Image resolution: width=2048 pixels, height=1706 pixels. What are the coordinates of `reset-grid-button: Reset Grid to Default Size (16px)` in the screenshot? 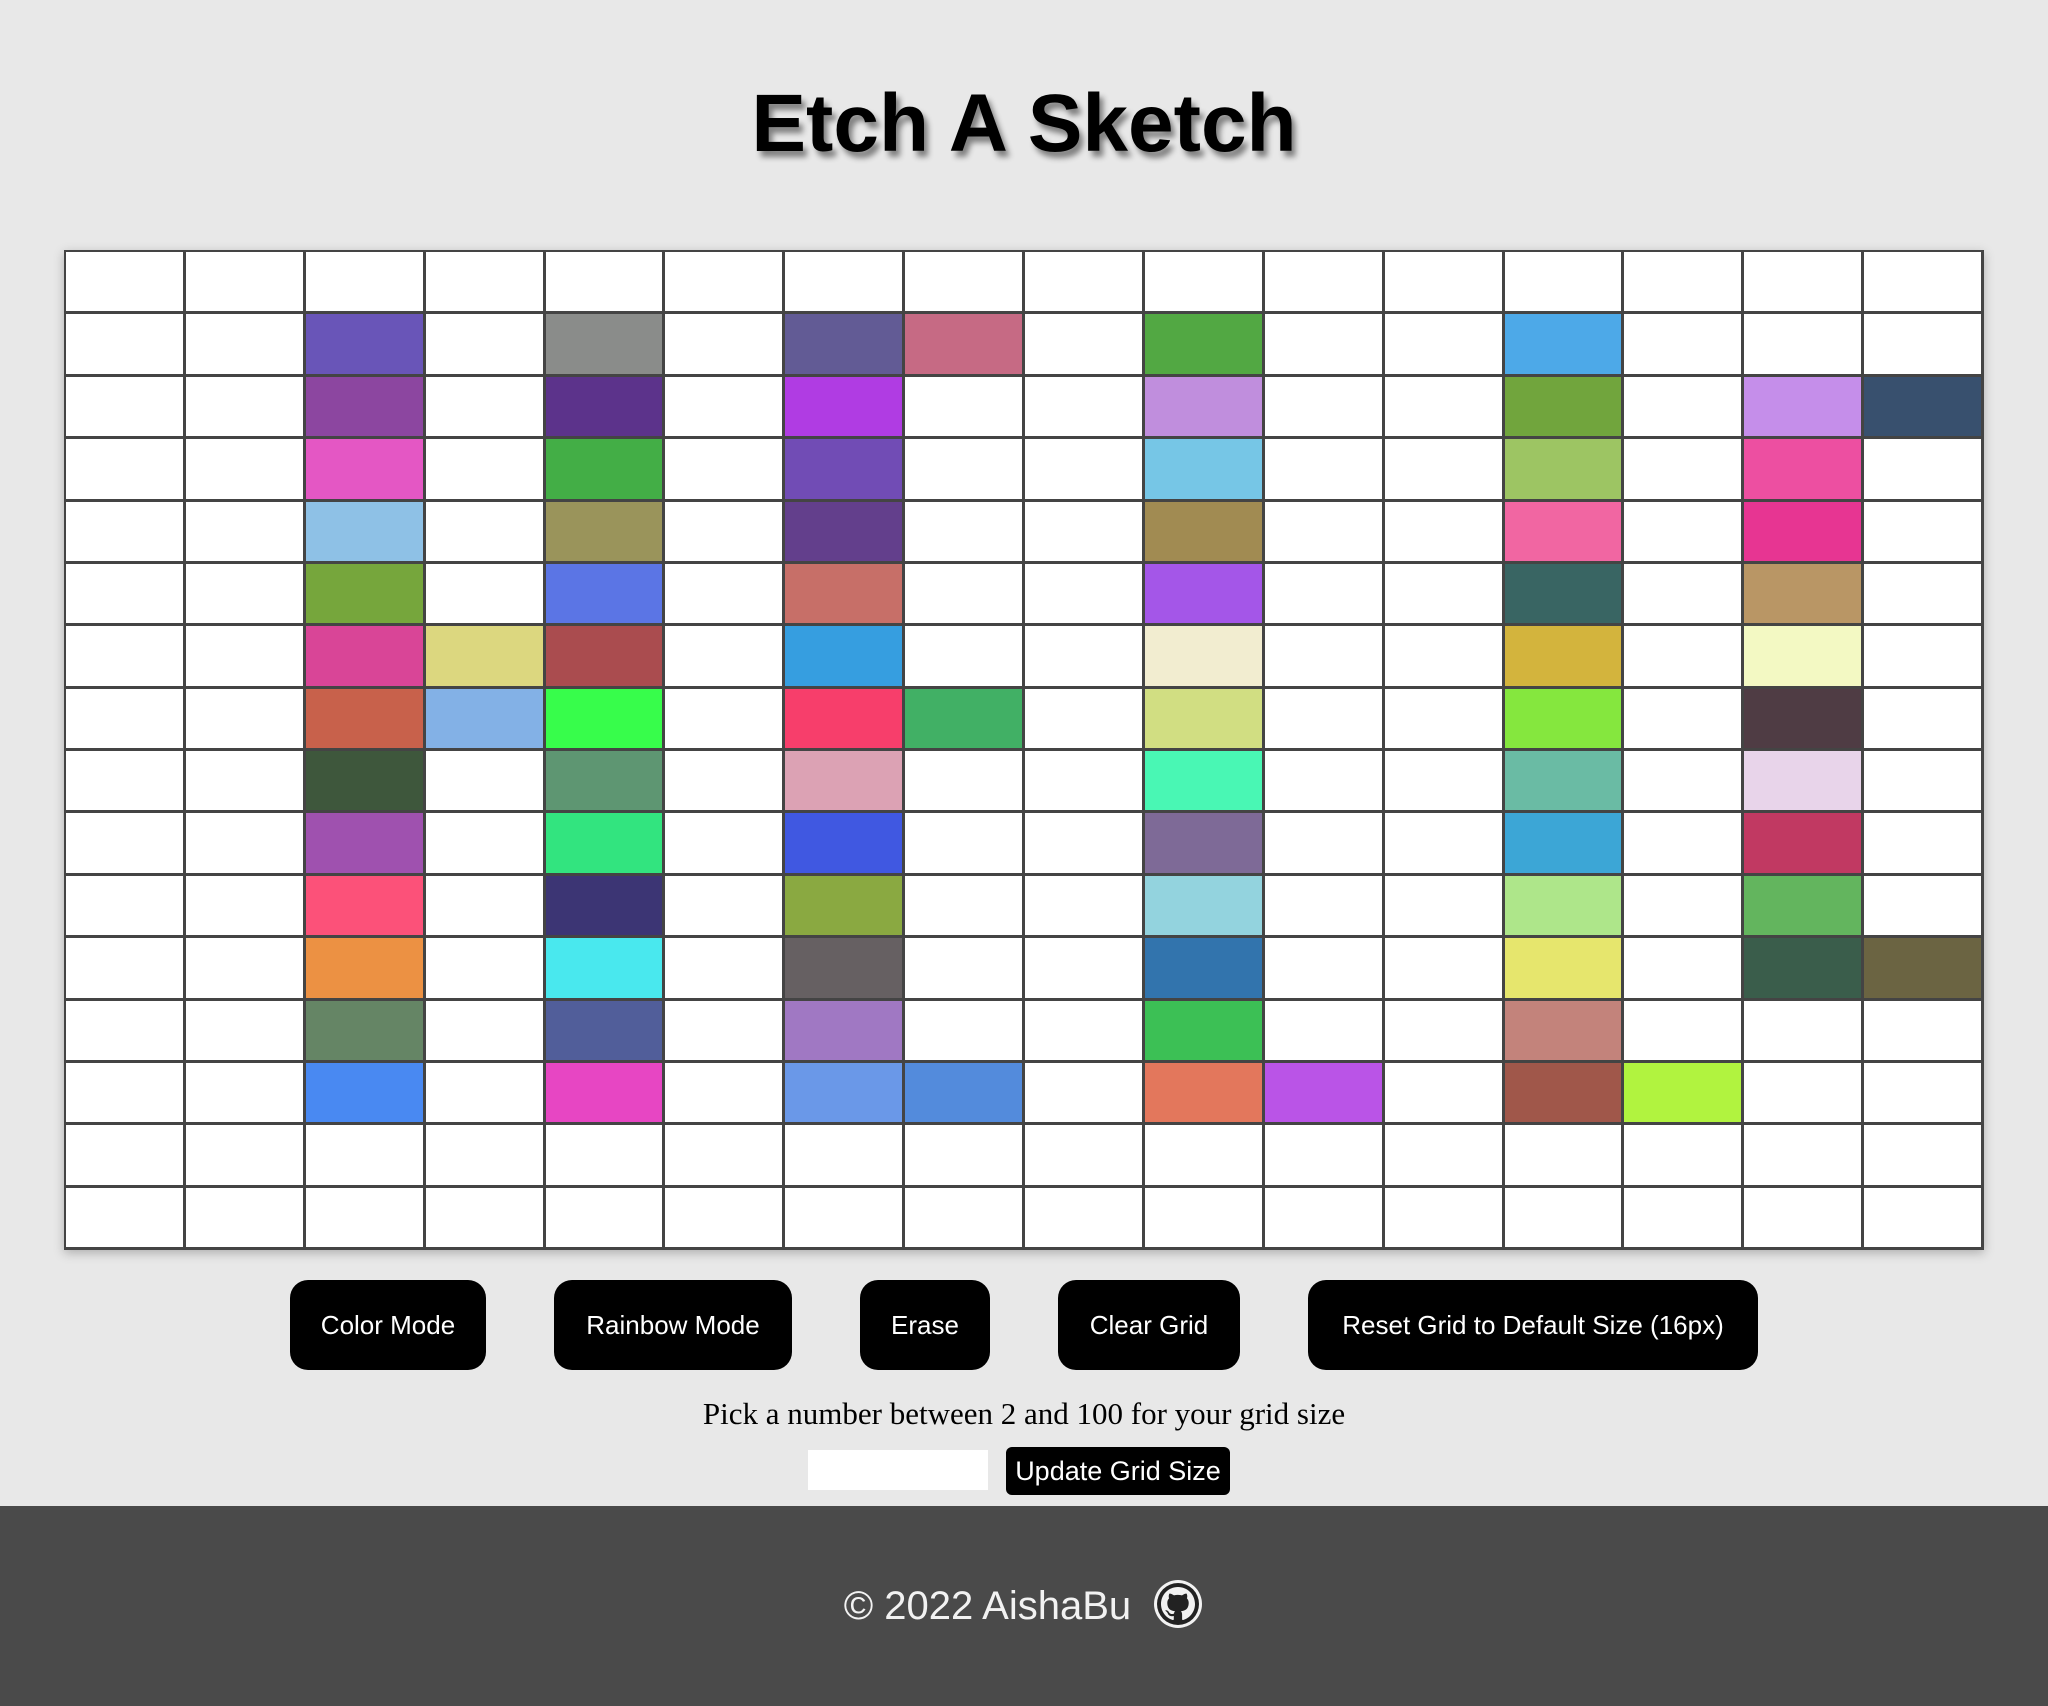 It's located at (1533, 1325).